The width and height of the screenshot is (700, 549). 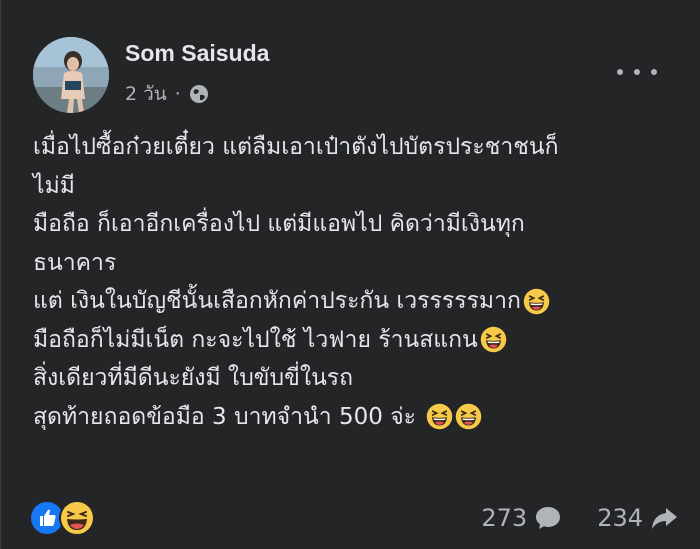 What do you see at coordinates (77, 518) in the screenshot?
I see `haha-reaction-icon` at bounding box center [77, 518].